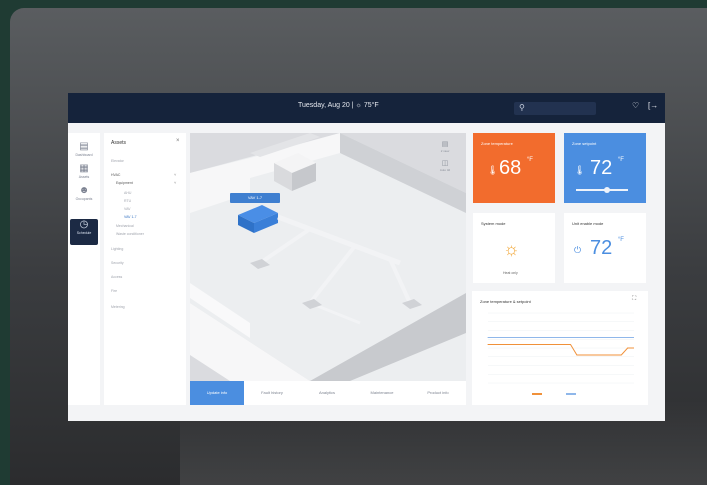 The width and height of the screenshot is (707, 485). Describe the element at coordinates (653, 105) in the screenshot. I see `logout-icon: [→` at that location.